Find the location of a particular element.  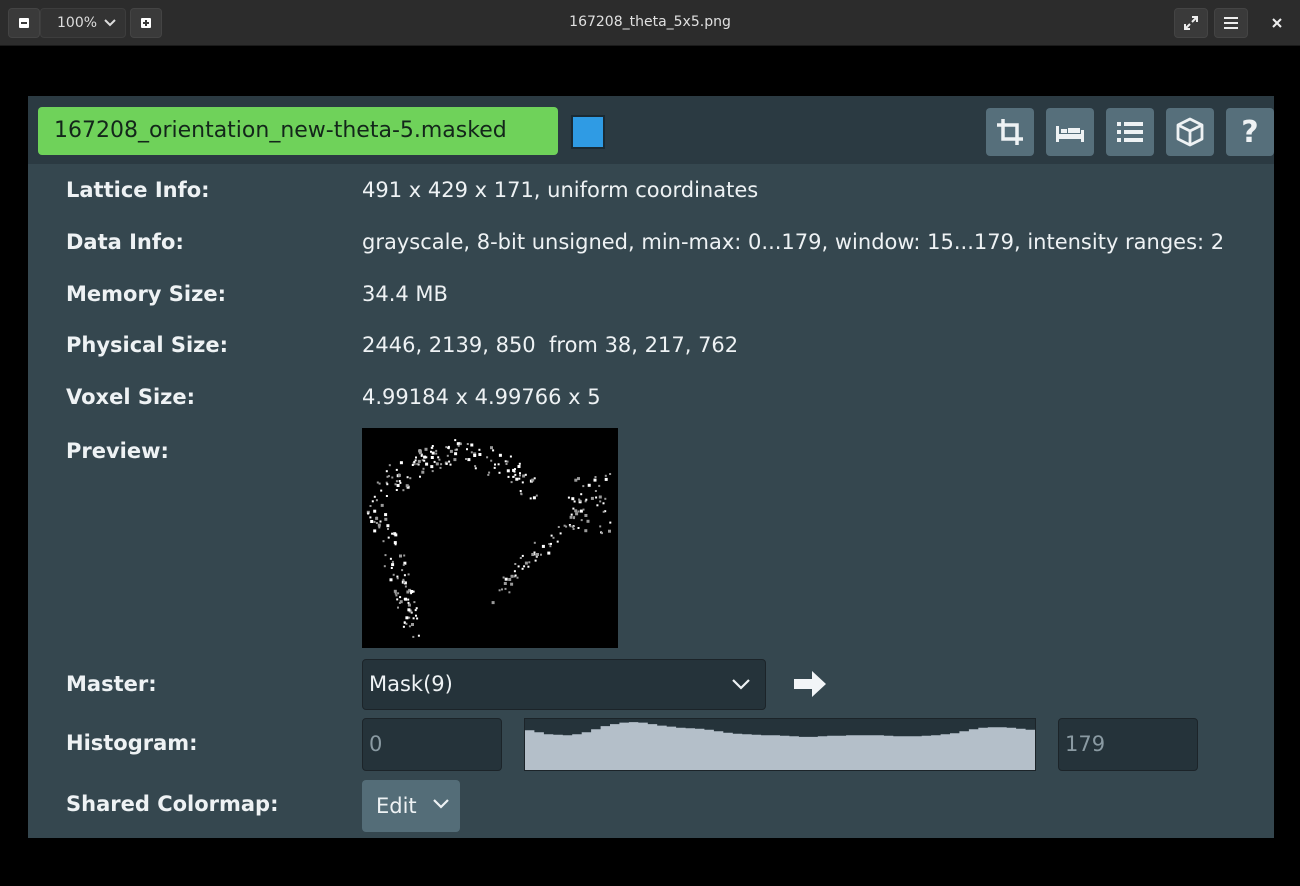

bed-button is located at coordinates (1070, 132).